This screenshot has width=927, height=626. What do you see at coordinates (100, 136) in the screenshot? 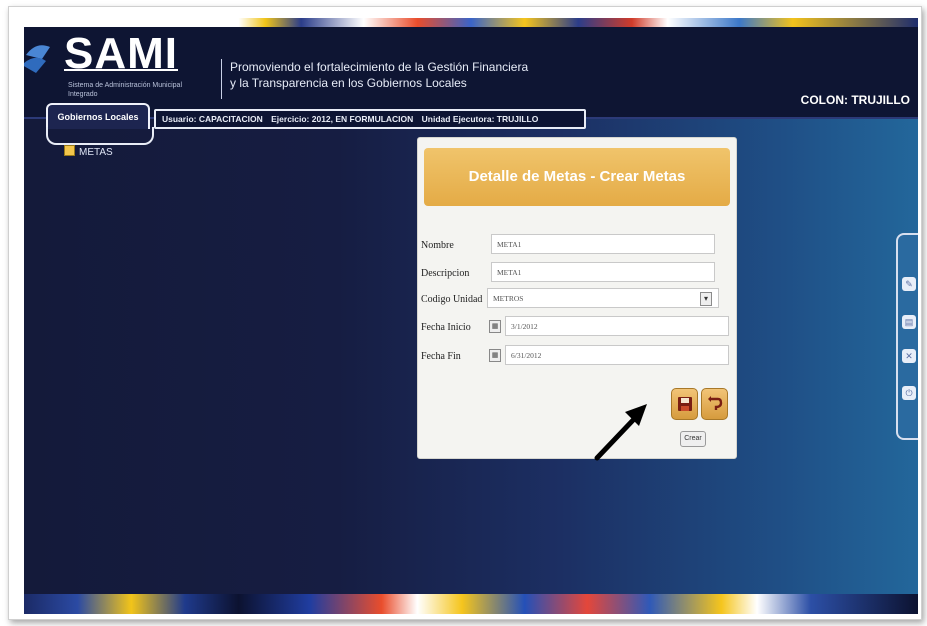
I see `tab-underline` at bounding box center [100, 136].